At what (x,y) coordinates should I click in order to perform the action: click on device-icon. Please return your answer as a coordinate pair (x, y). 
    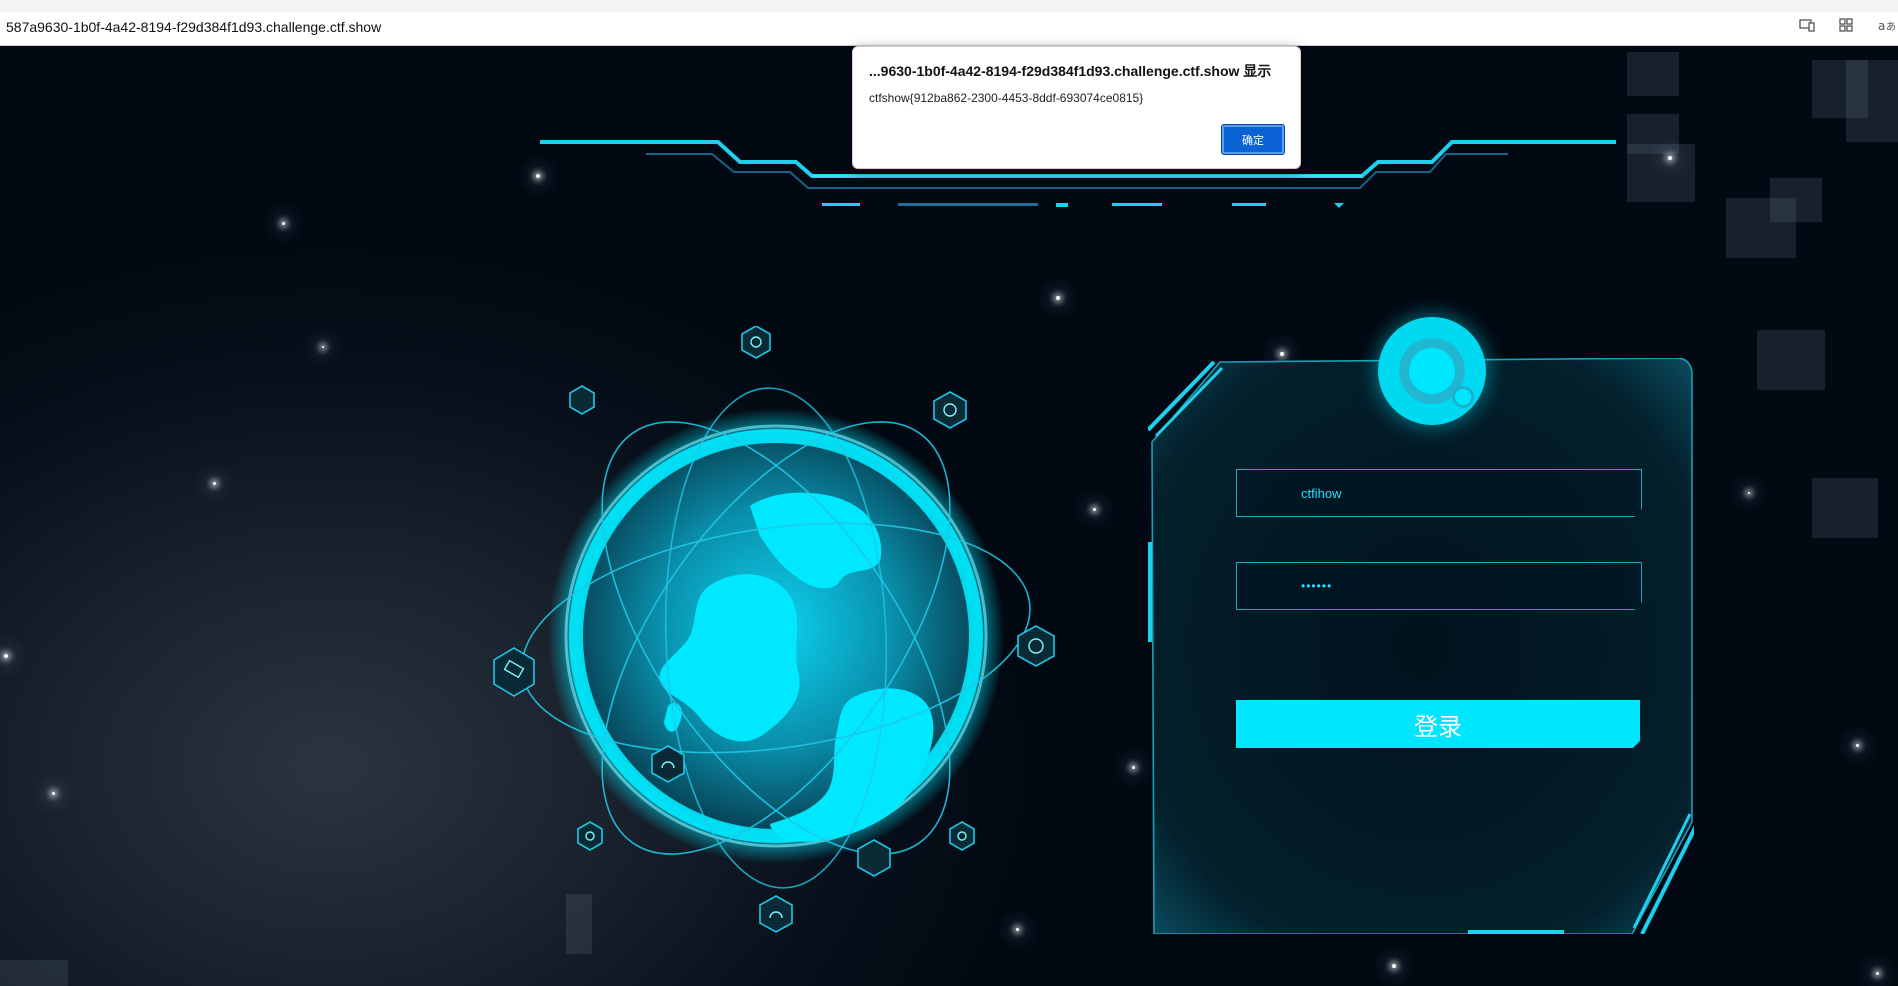
    Looking at the image, I should click on (1807, 25).